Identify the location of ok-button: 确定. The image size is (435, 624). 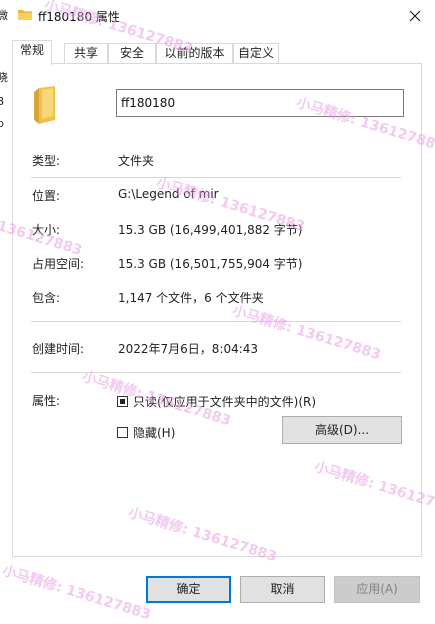
(188, 589).